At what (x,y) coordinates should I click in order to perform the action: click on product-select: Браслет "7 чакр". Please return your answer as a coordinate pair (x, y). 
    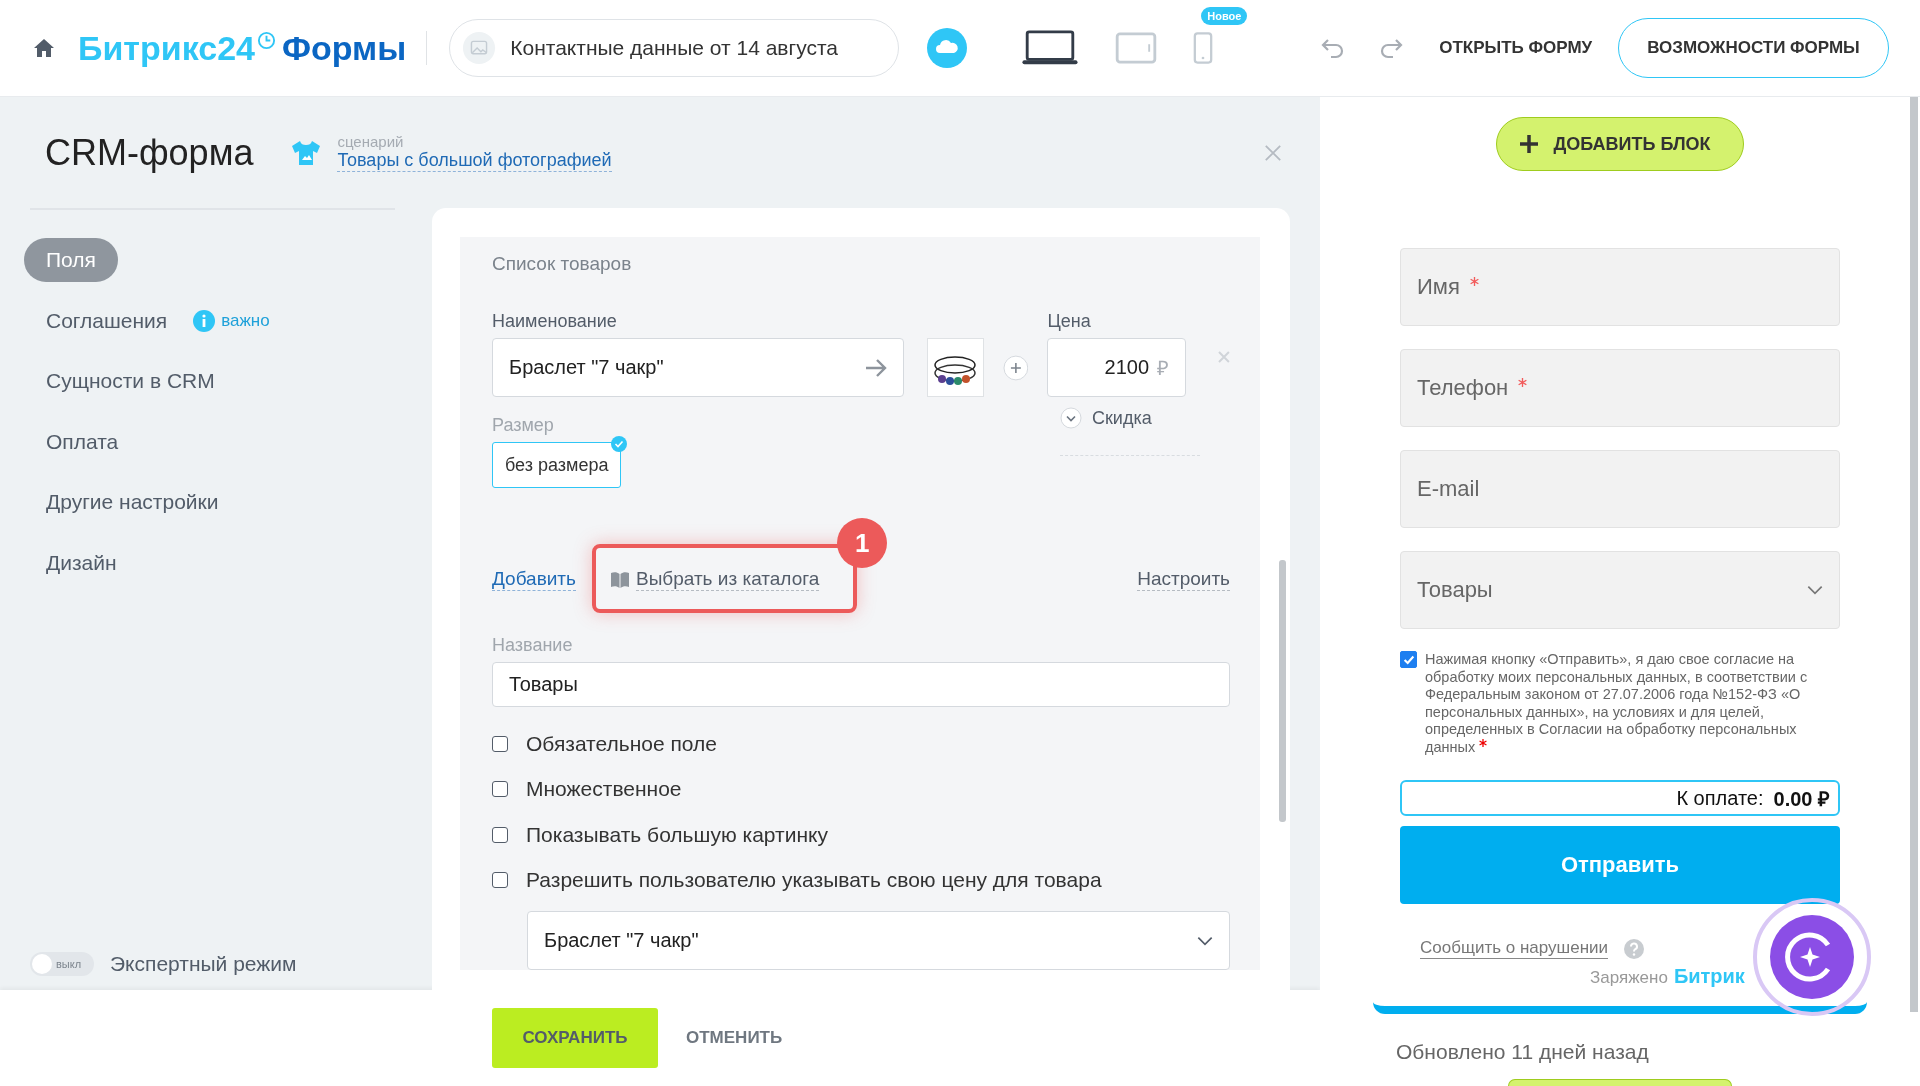
    Looking at the image, I should click on (878, 940).